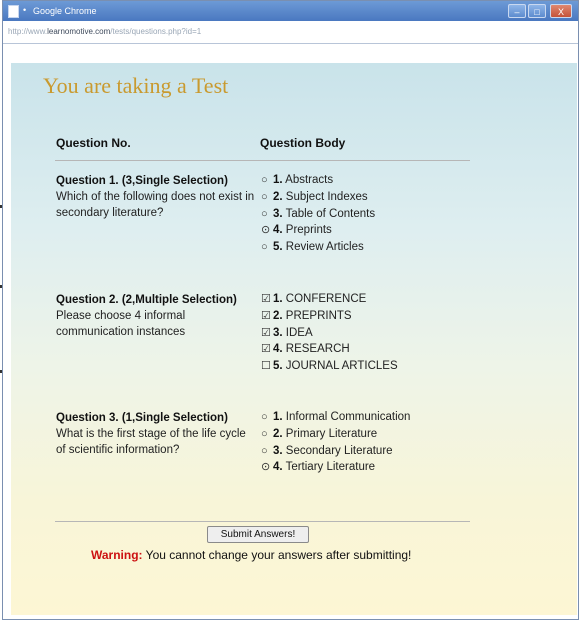 Image resolution: width=581 pixels, height=621 pixels. I want to click on page-icon, so click(13, 11).